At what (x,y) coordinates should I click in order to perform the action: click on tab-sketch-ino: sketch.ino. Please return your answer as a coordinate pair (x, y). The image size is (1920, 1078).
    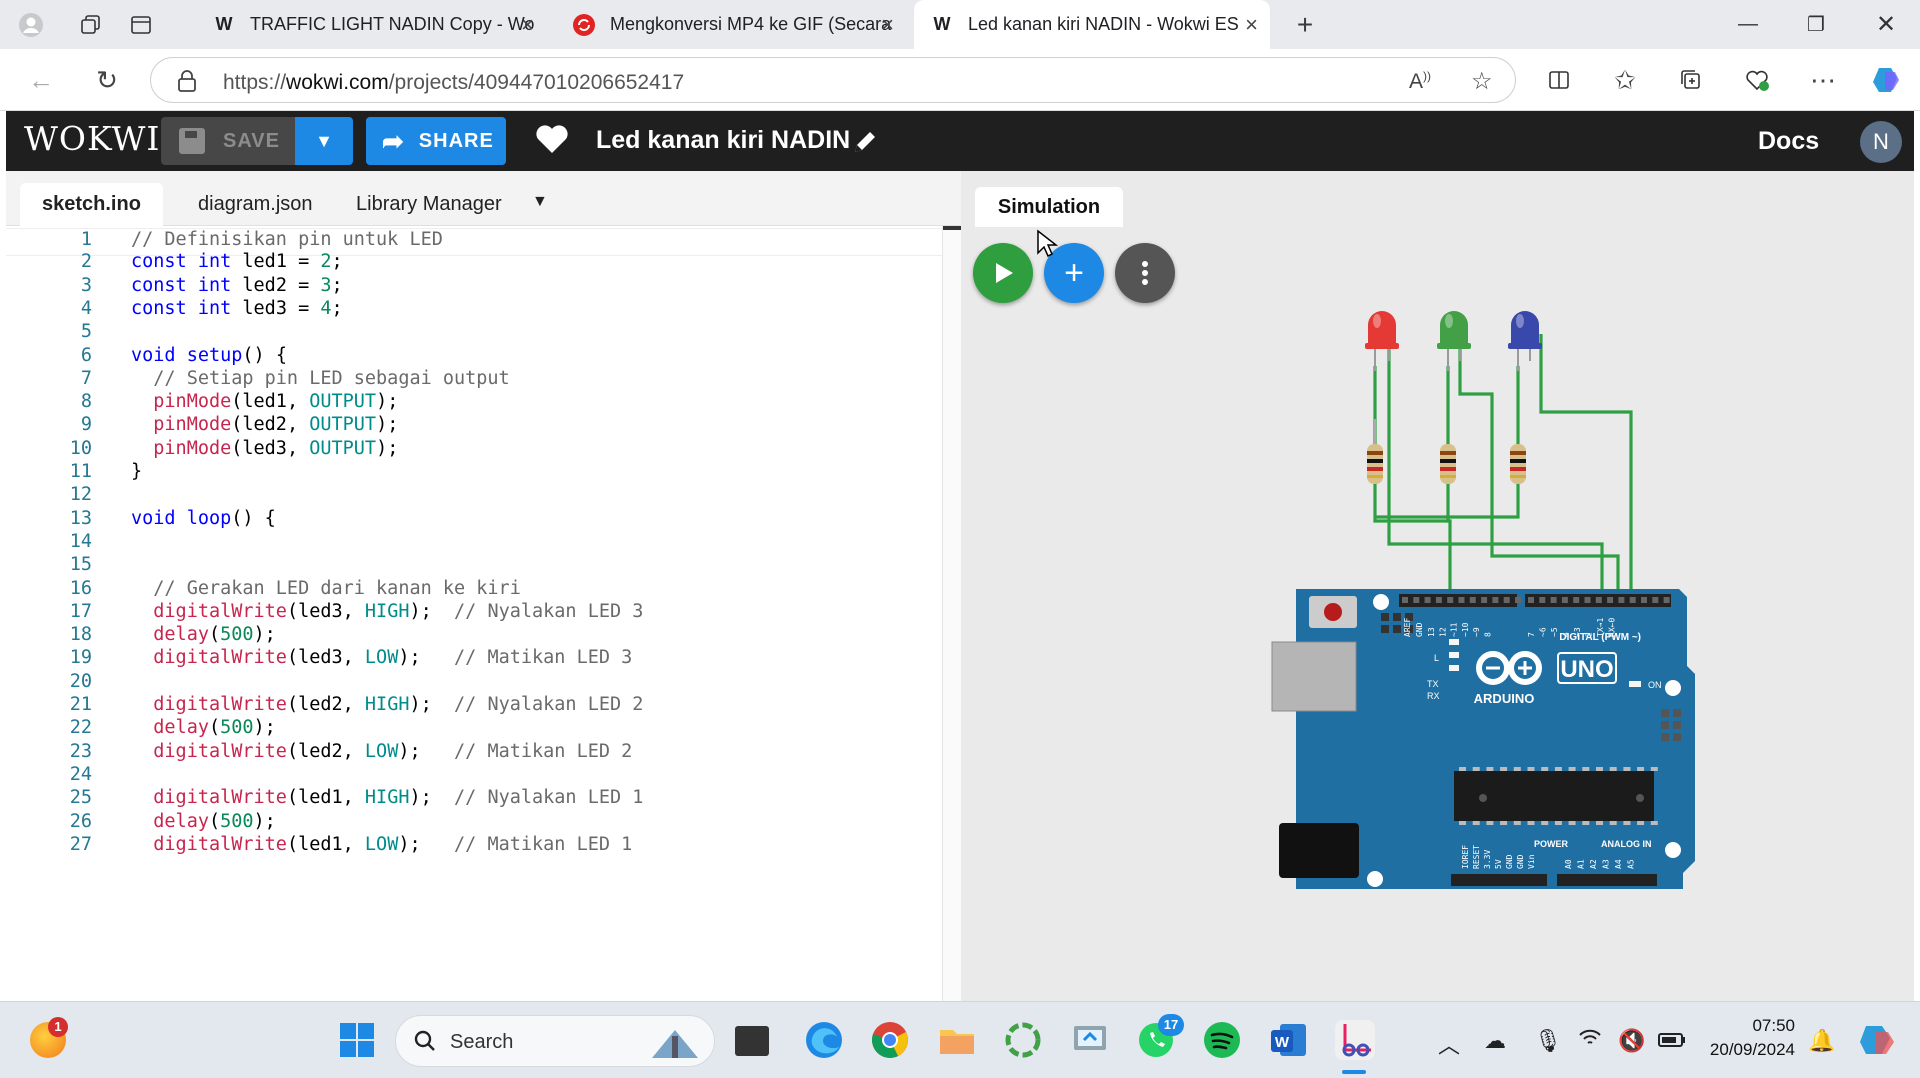
    Looking at the image, I should click on (91, 204).